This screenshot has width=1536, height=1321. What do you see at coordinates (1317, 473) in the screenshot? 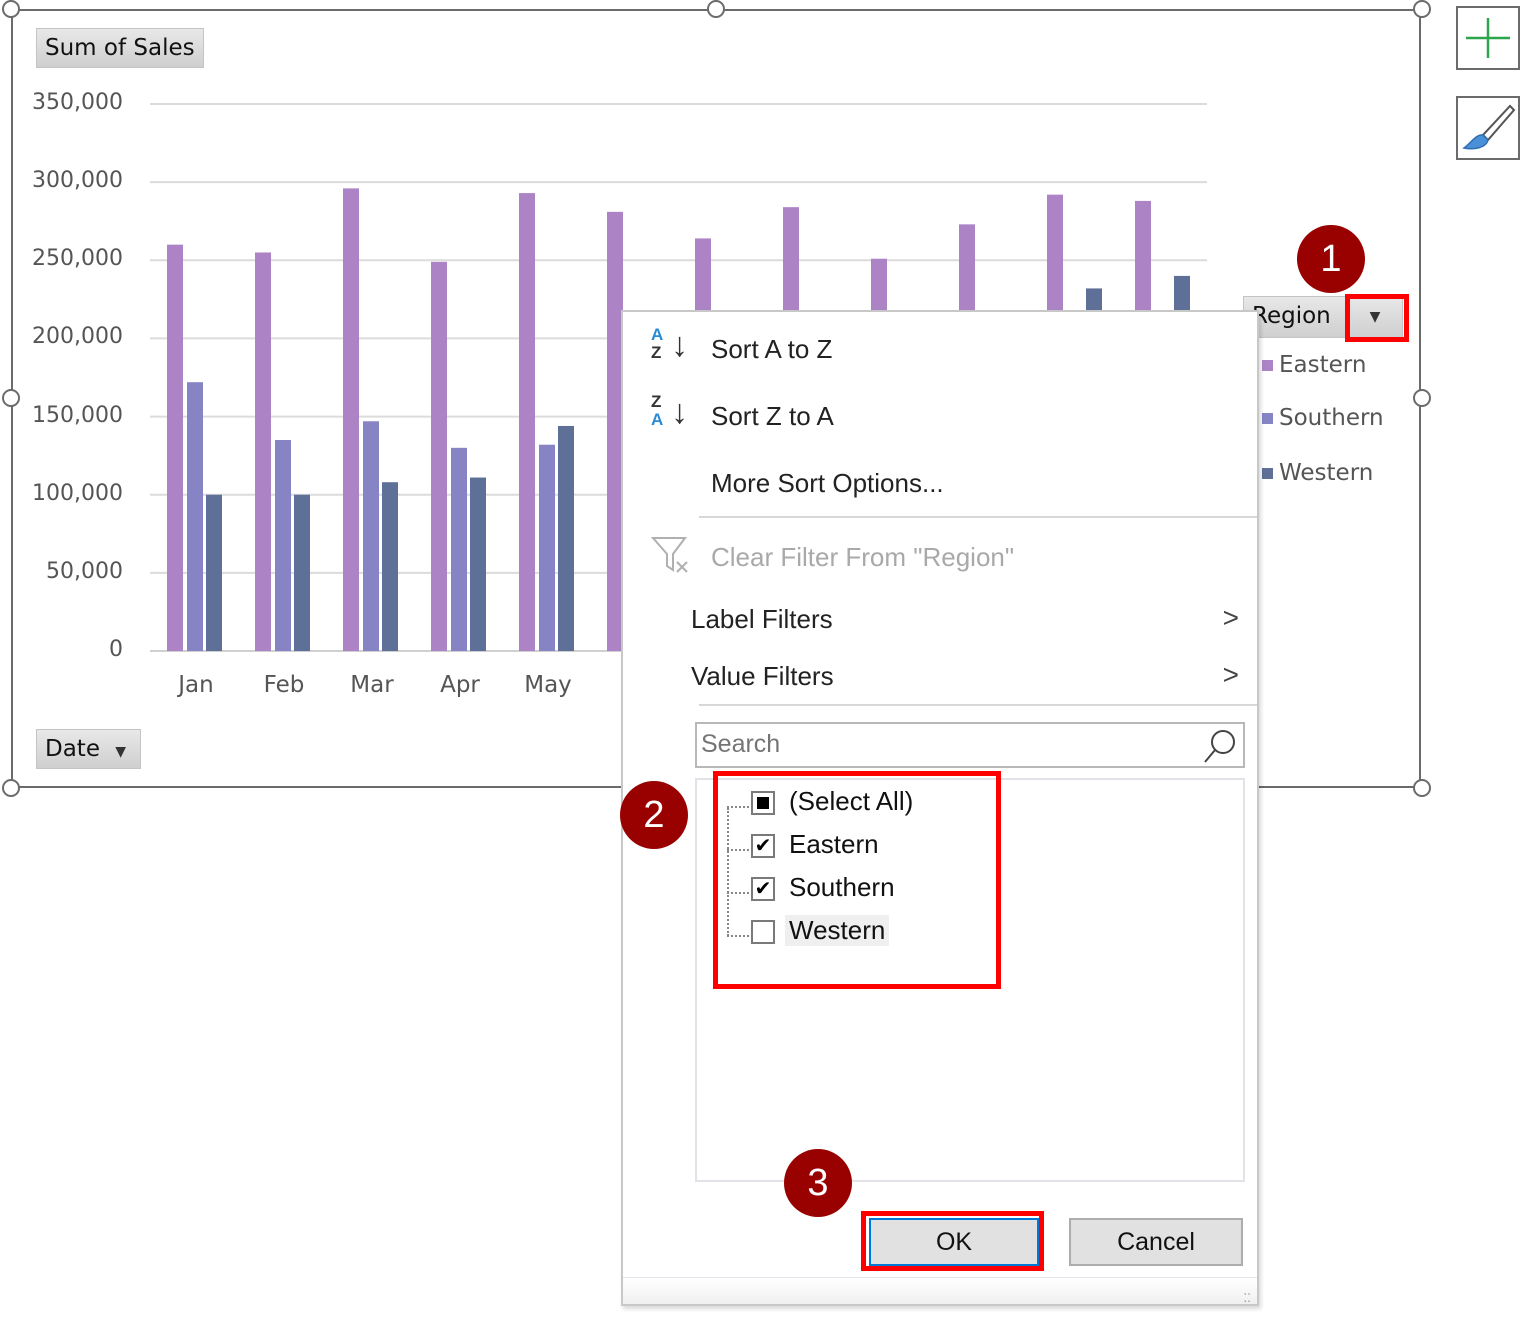
I see `legend-item-western: Western` at bounding box center [1317, 473].